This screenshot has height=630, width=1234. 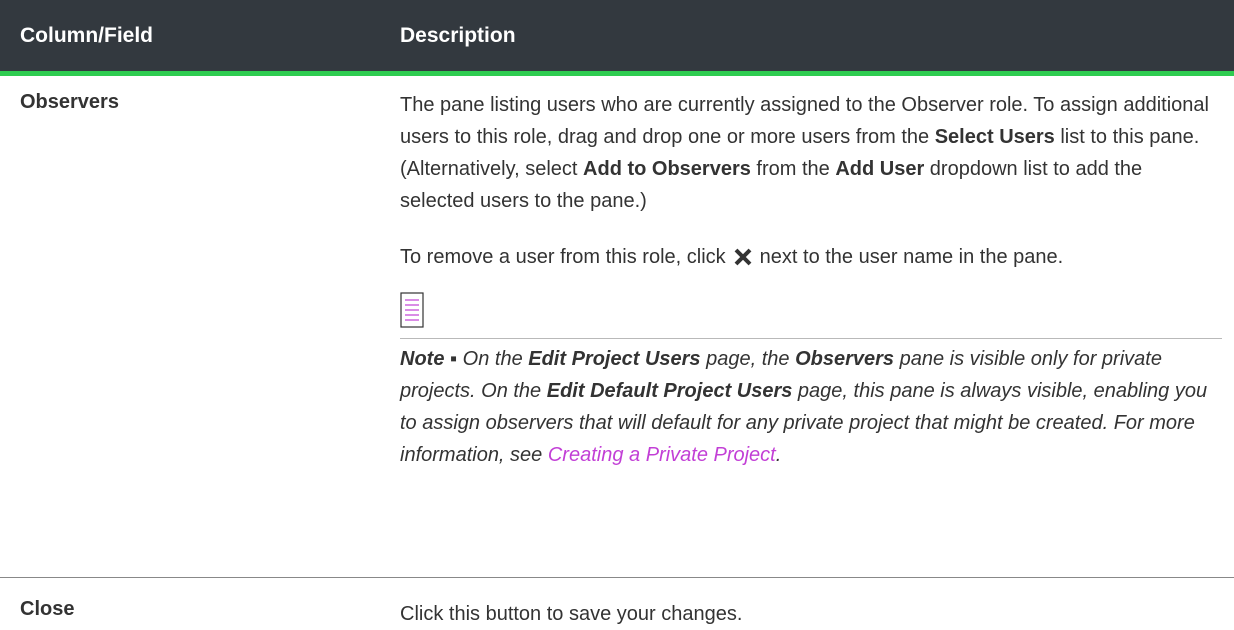 I want to click on field-name: Observers, so click(x=69, y=102).